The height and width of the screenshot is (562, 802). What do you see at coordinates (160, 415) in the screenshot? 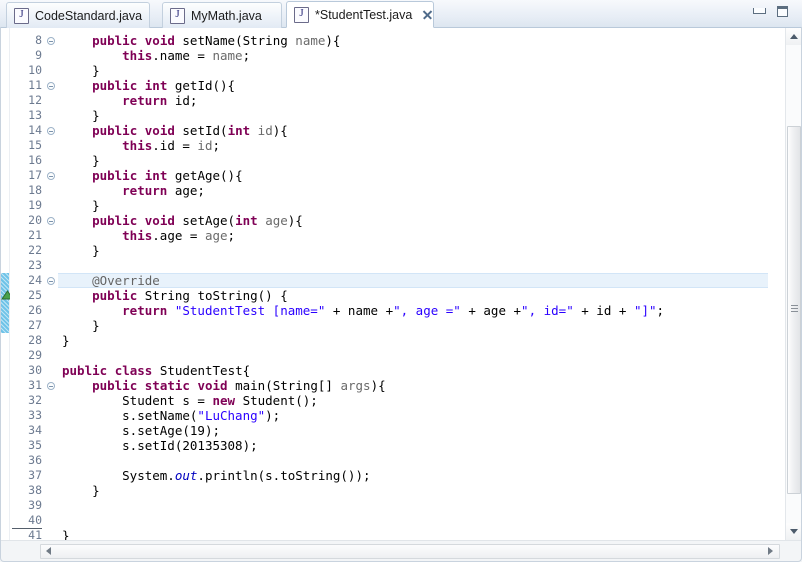
I see `code-token: s.setName(` at bounding box center [160, 415].